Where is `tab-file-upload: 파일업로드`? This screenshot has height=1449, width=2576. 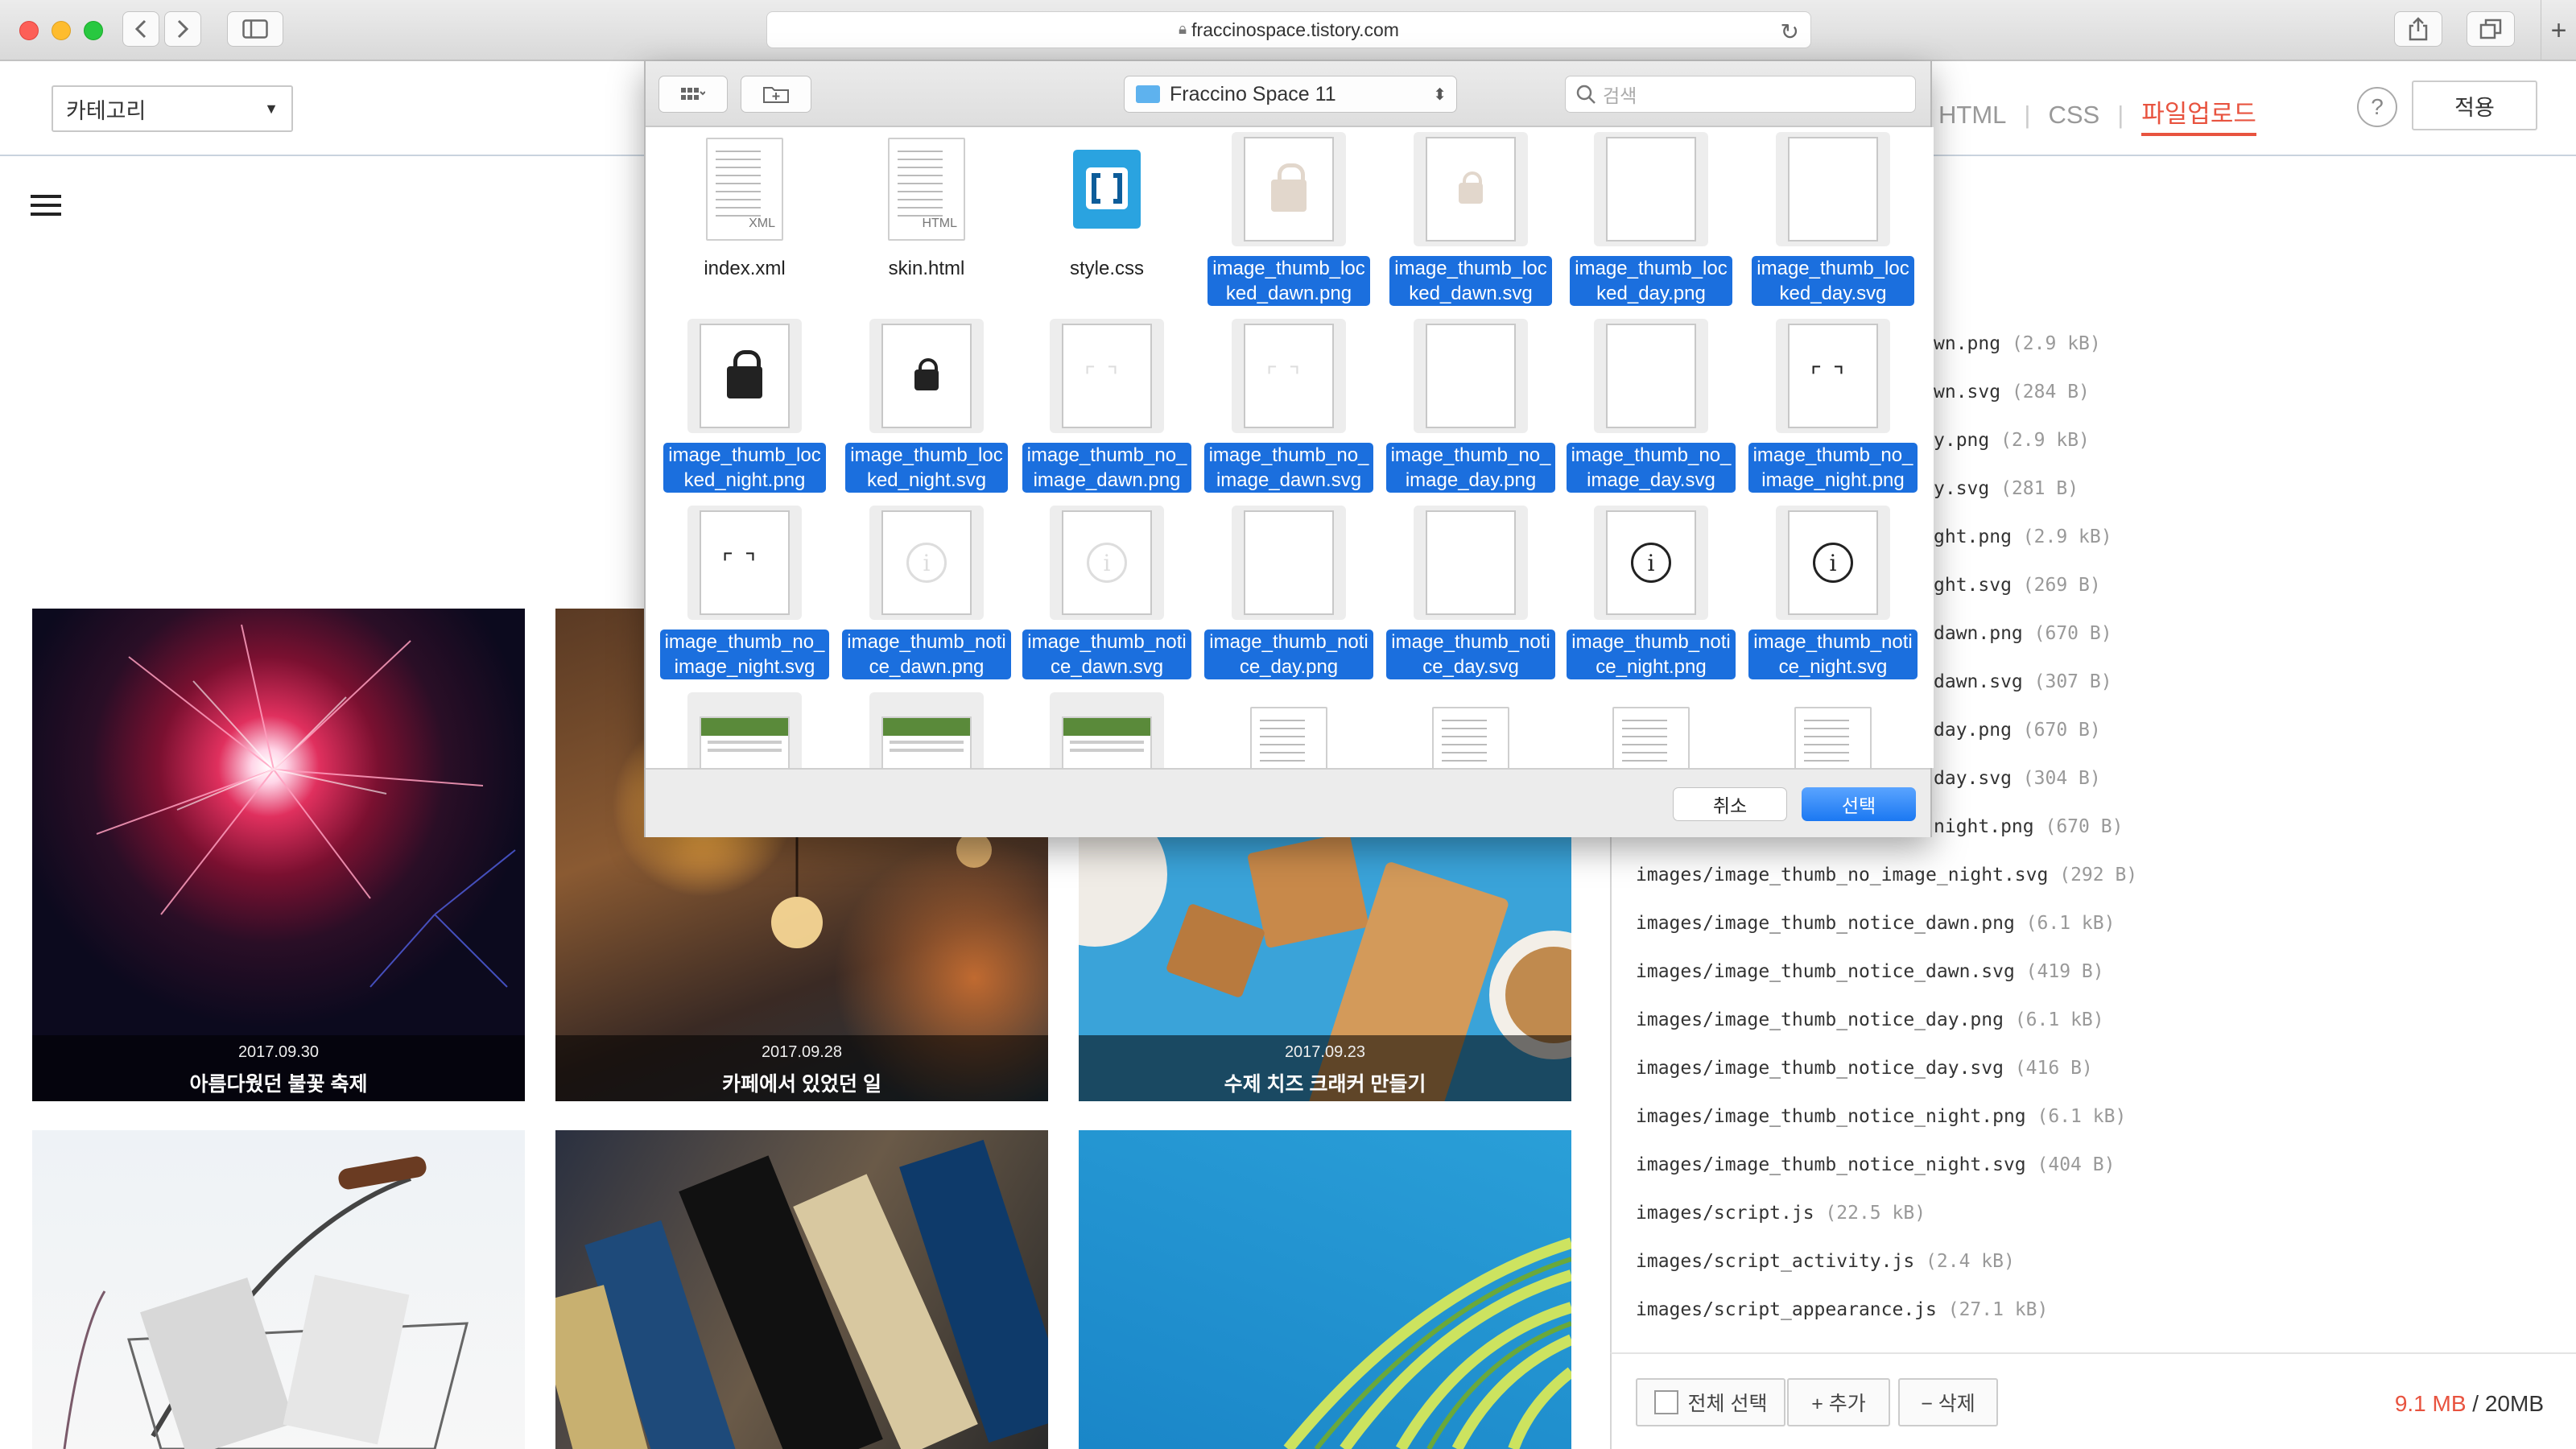
tab-file-upload: 파일업로드 is located at coordinates (2198, 114).